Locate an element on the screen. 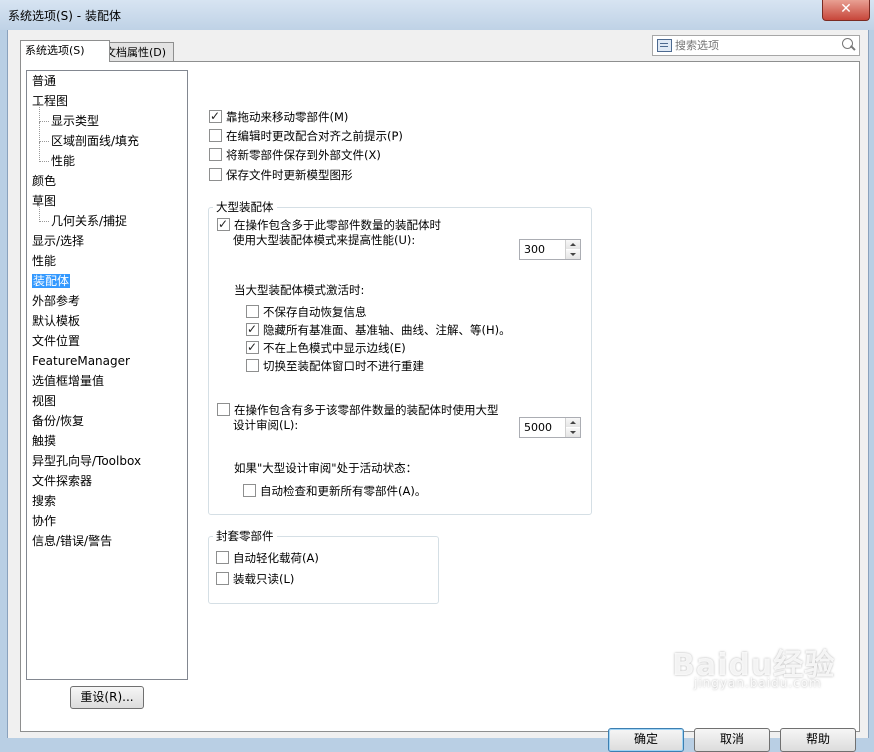 This screenshot has width=874, height=752. ok-button: 确定 is located at coordinates (646, 740).